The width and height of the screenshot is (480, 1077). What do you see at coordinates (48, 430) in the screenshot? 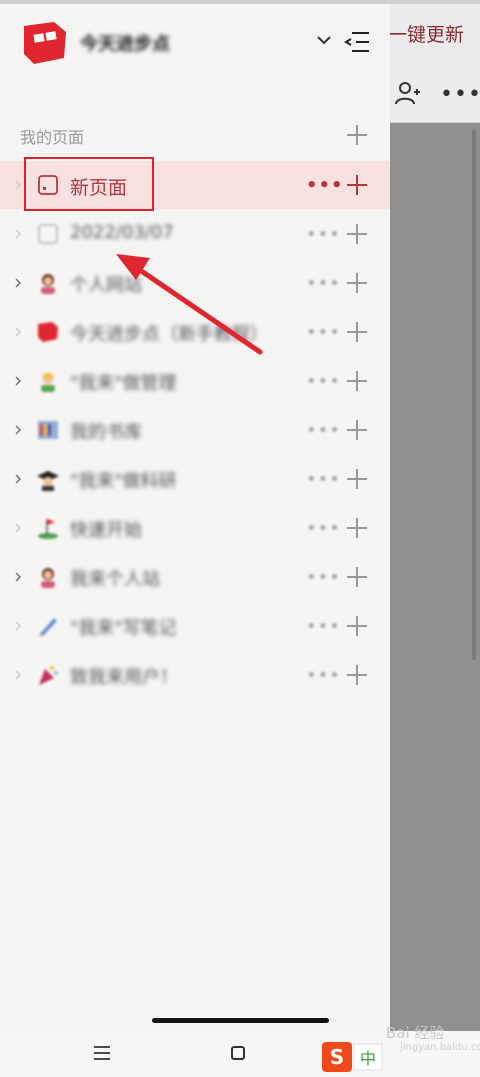
I see `library-emoji-icon` at bounding box center [48, 430].